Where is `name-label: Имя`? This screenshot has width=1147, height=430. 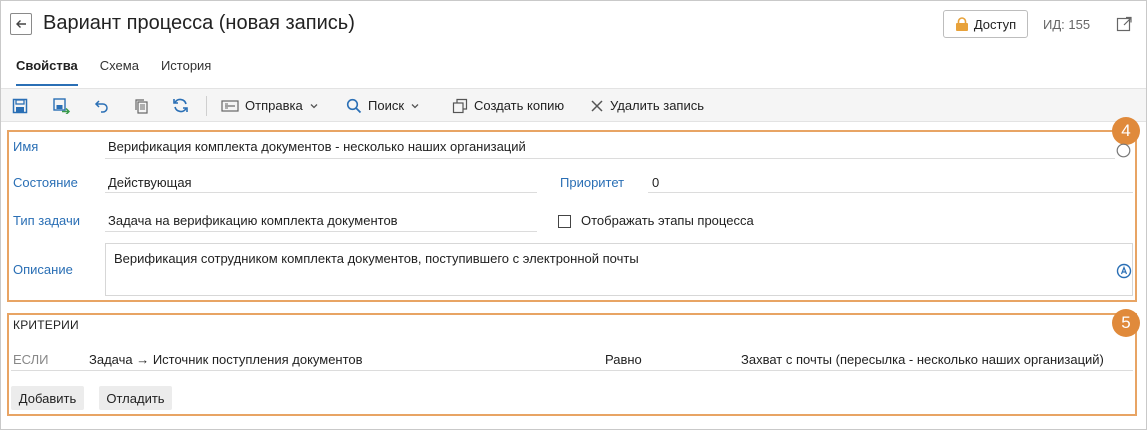
name-label: Имя is located at coordinates (26, 146).